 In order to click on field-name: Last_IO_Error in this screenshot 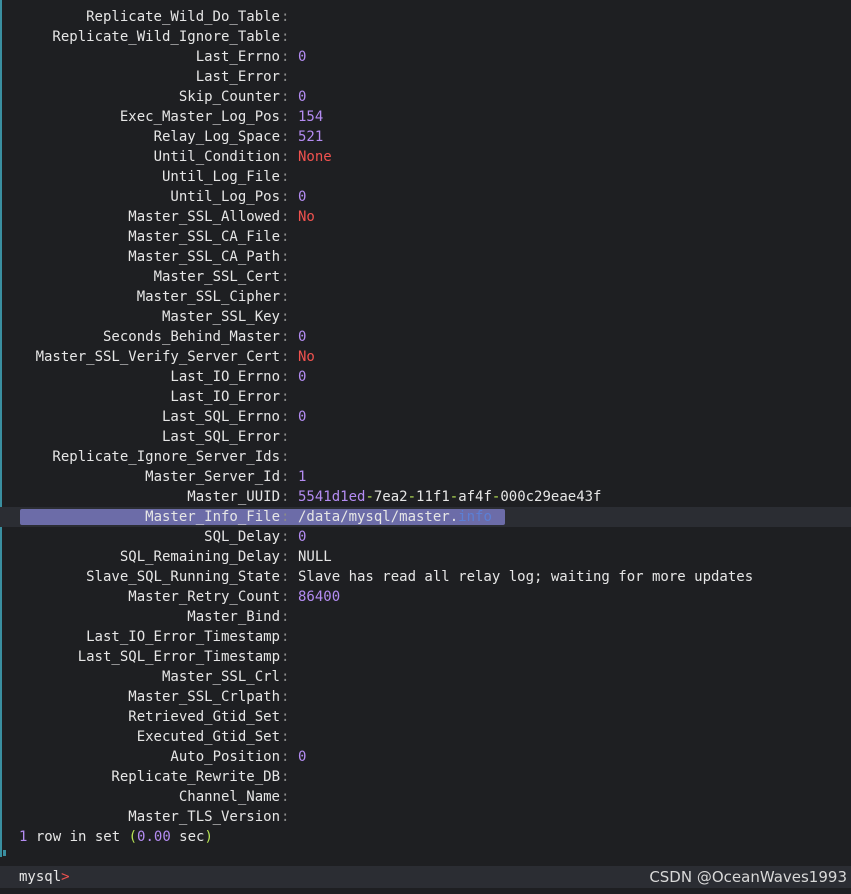, I will do `click(225, 397)`.